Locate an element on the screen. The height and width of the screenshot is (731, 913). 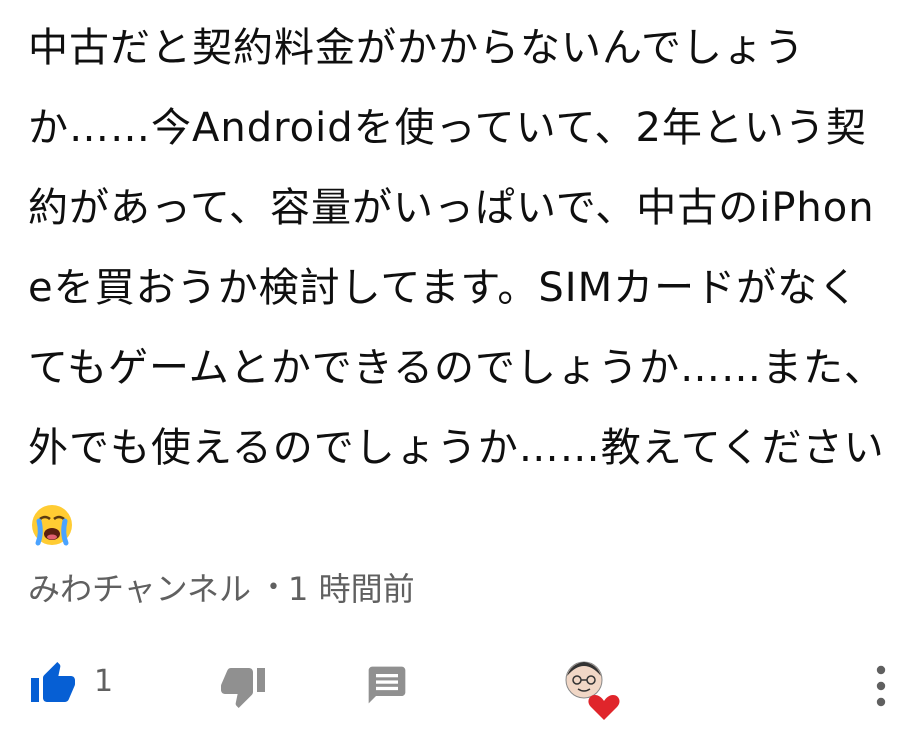
comment-action-bar: 1 is located at coordinates (456, 685).